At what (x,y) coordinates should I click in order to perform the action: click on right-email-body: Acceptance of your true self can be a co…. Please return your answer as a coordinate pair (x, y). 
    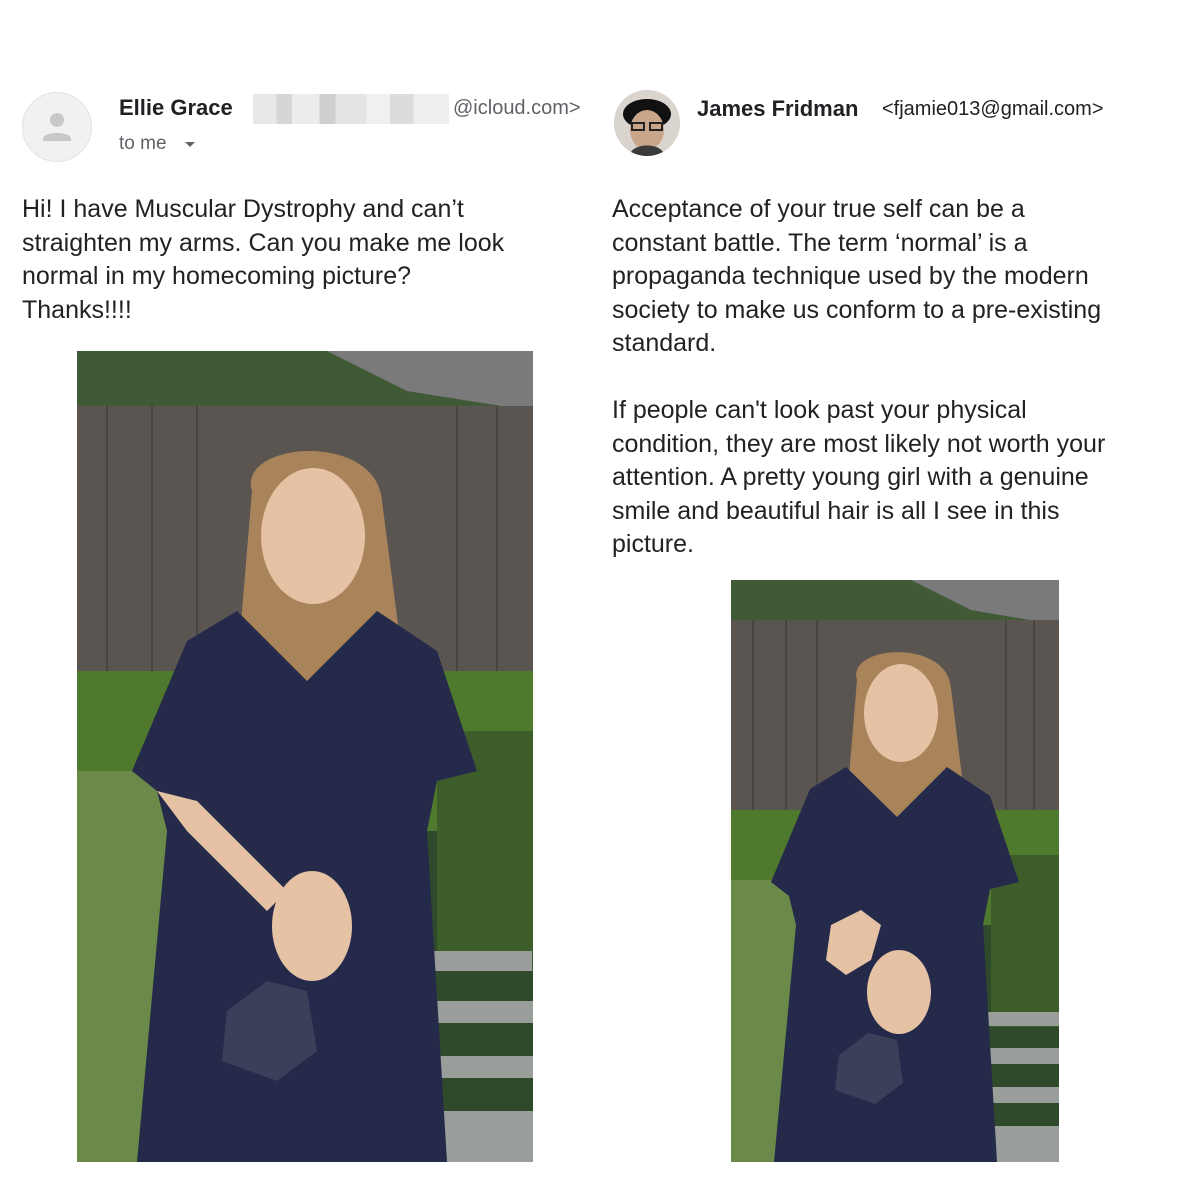
    Looking at the image, I should click on (902, 377).